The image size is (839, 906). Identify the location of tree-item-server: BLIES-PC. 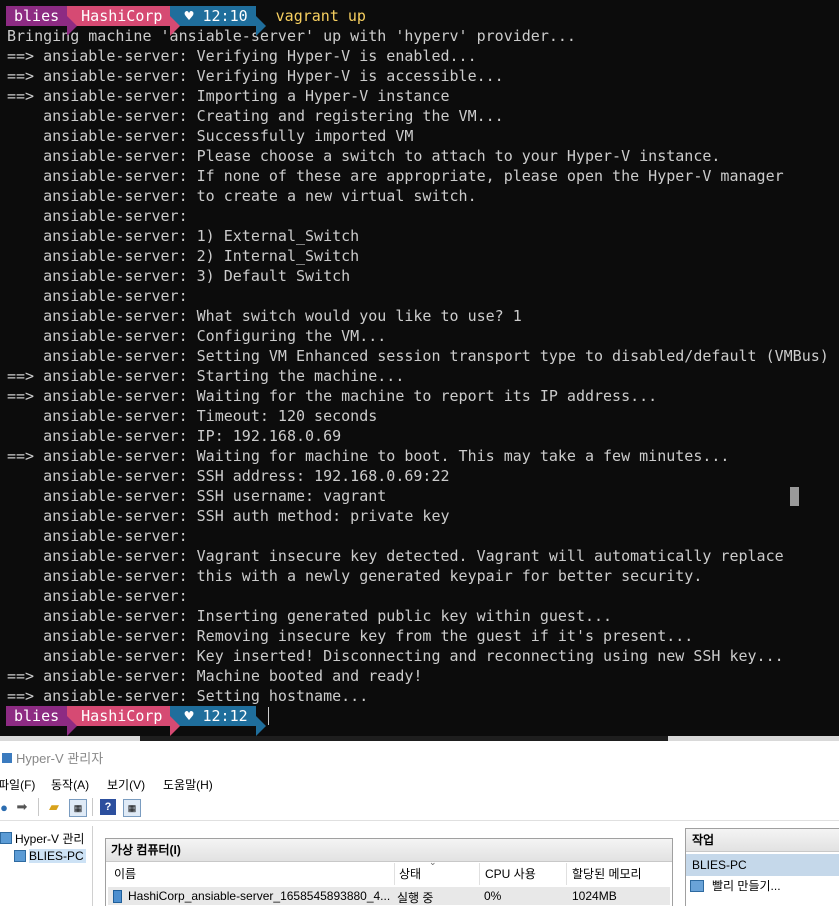
(50, 856).